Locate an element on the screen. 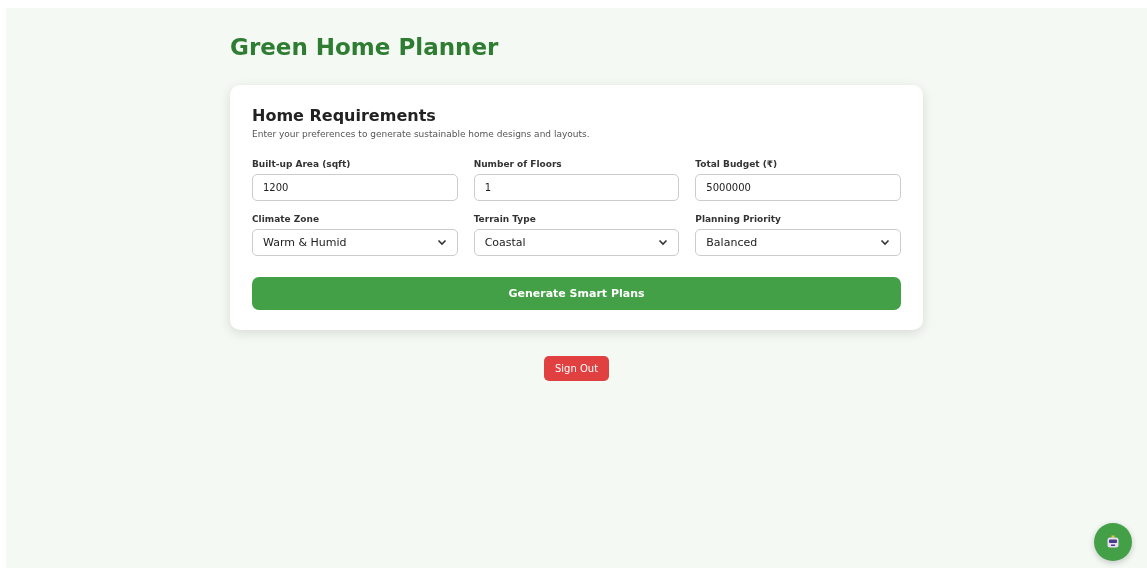  field-label: Number of Floors is located at coordinates (518, 164).